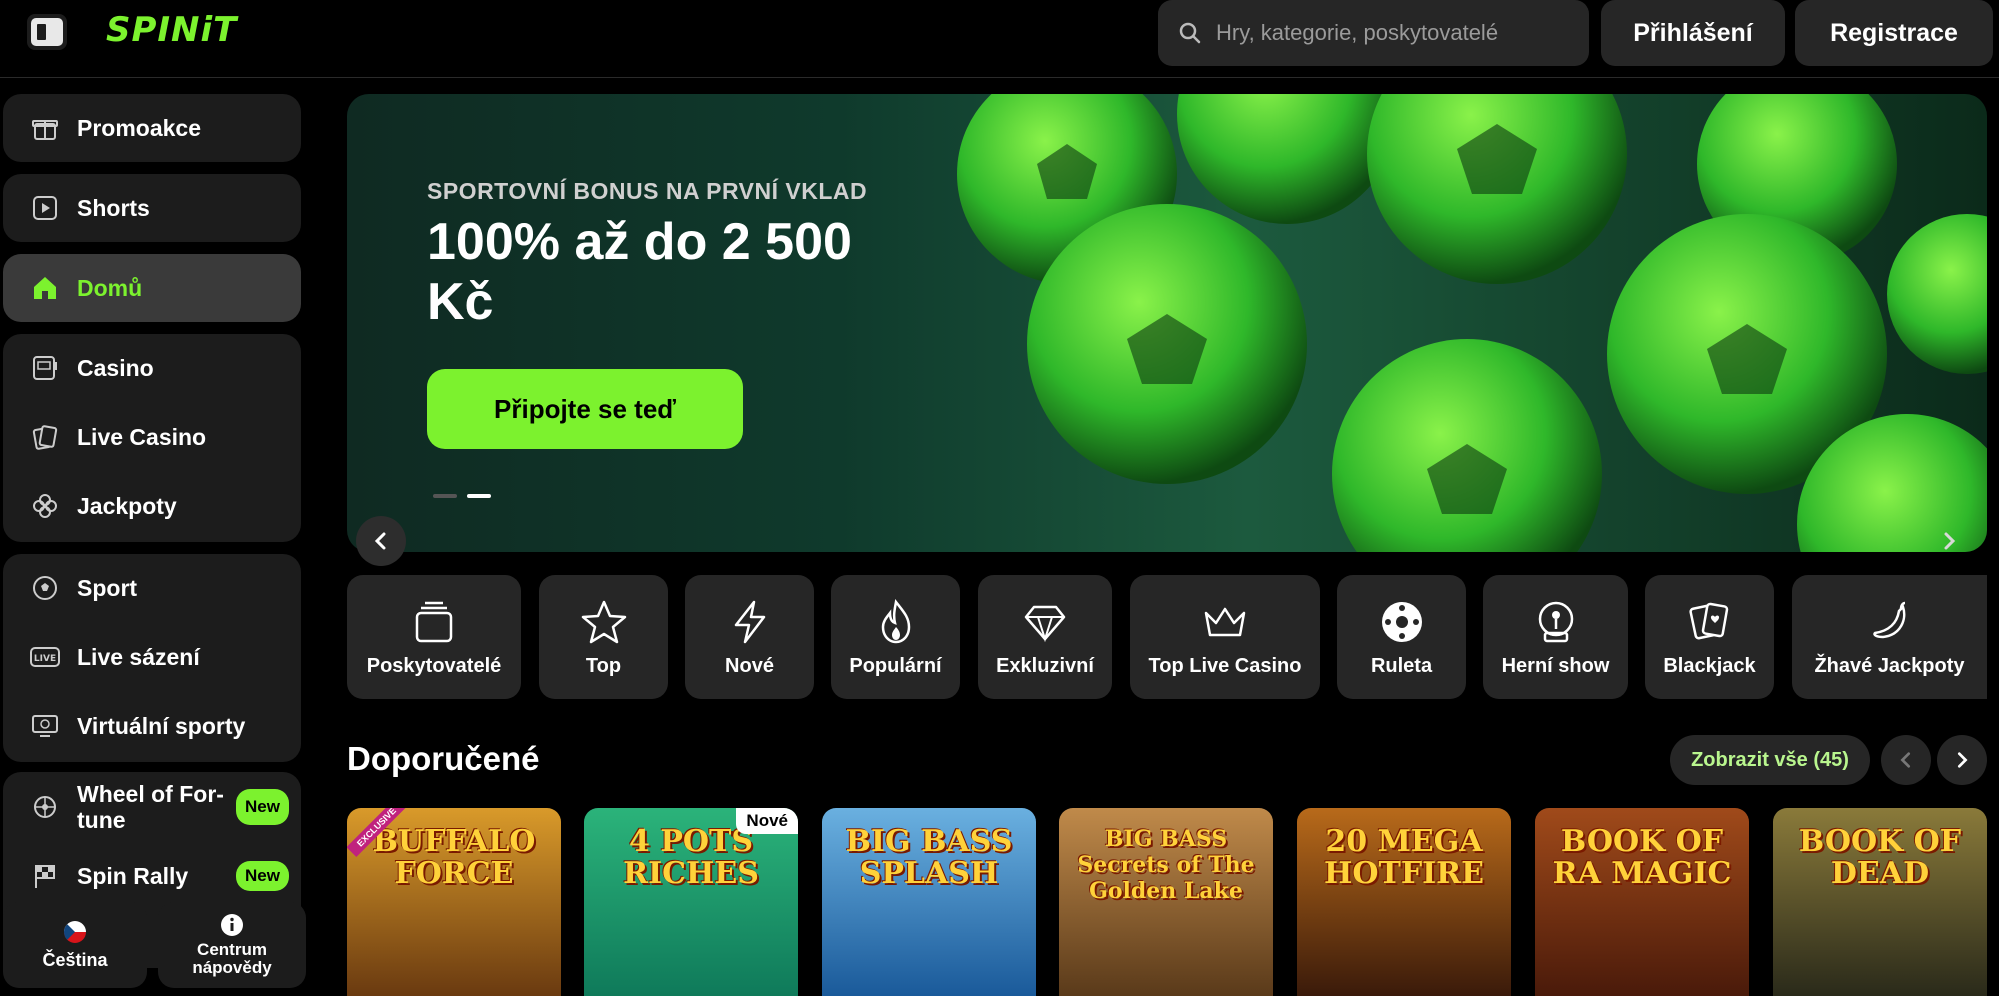 The width and height of the screenshot is (1999, 996). I want to click on sidebar-item-spin-rally: Spin Rally New, so click(152, 876).